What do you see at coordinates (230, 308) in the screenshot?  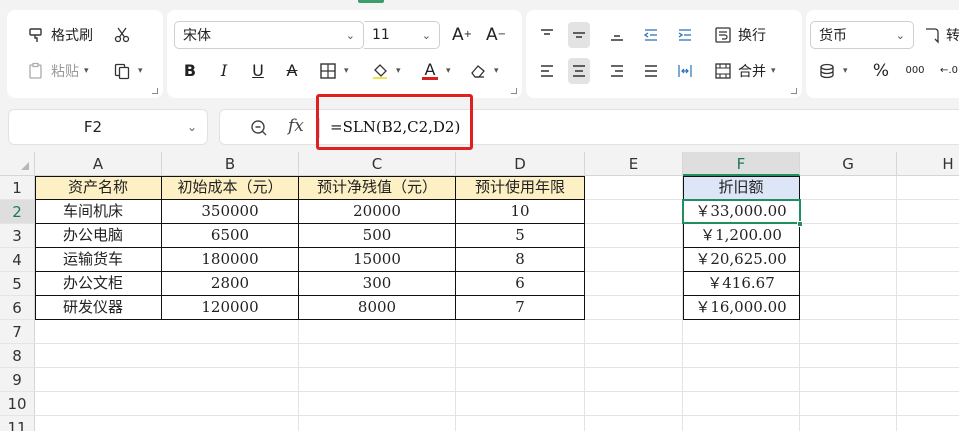 I see `table-cell: 120000` at bounding box center [230, 308].